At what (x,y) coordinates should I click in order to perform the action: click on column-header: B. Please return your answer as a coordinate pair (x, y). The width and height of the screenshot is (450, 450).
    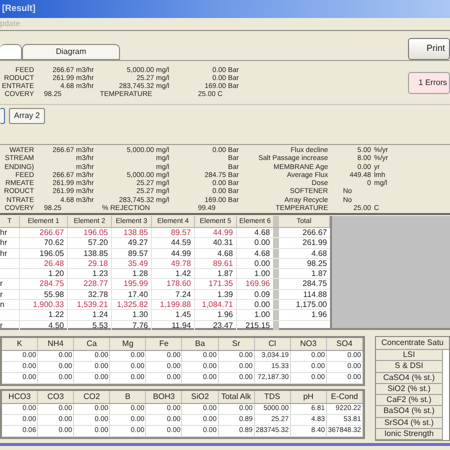
    Looking at the image, I should click on (128, 397).